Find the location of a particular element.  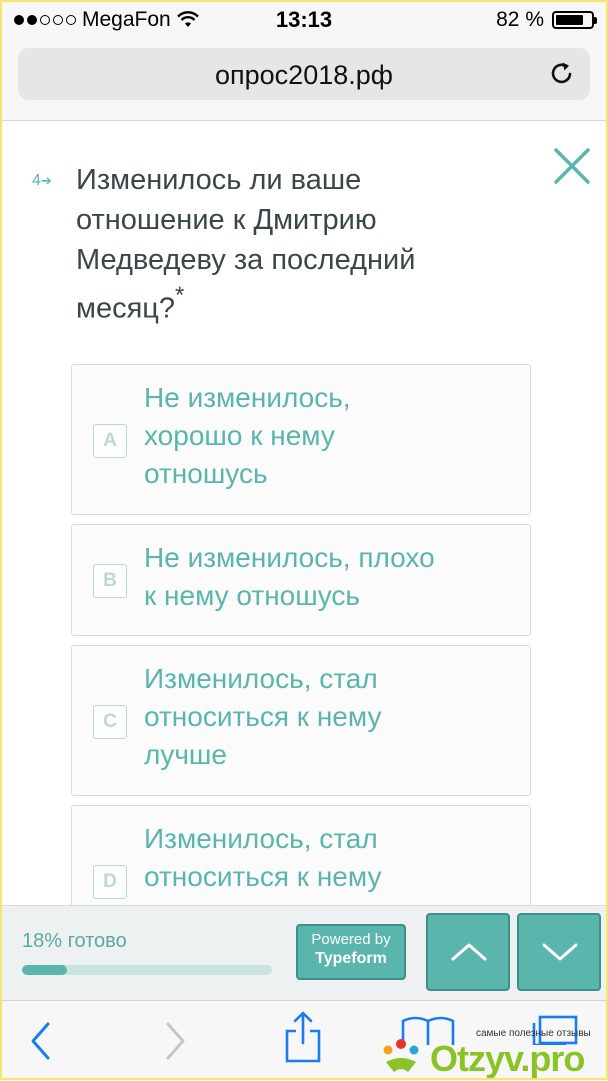

question-number: 4➔ is located at coordinates (42, 180).